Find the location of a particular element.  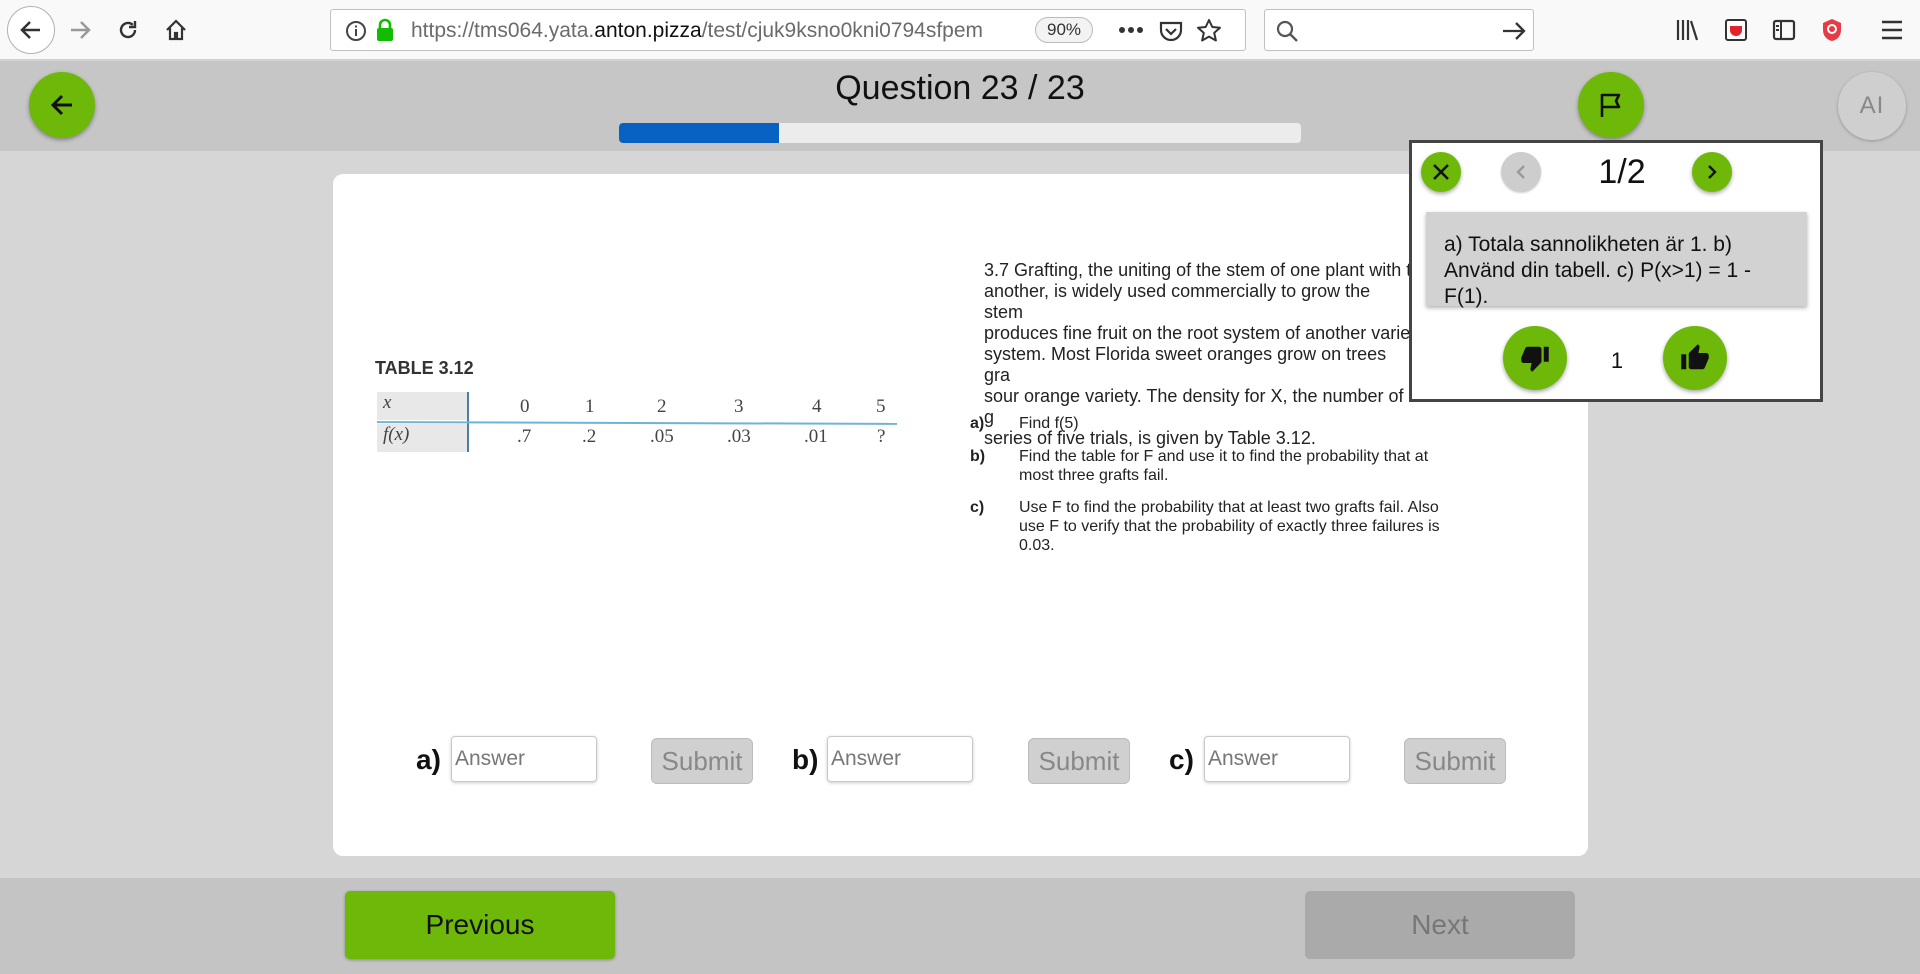

question-title: Question 23 / 23 is located at coordinates (960, 88).